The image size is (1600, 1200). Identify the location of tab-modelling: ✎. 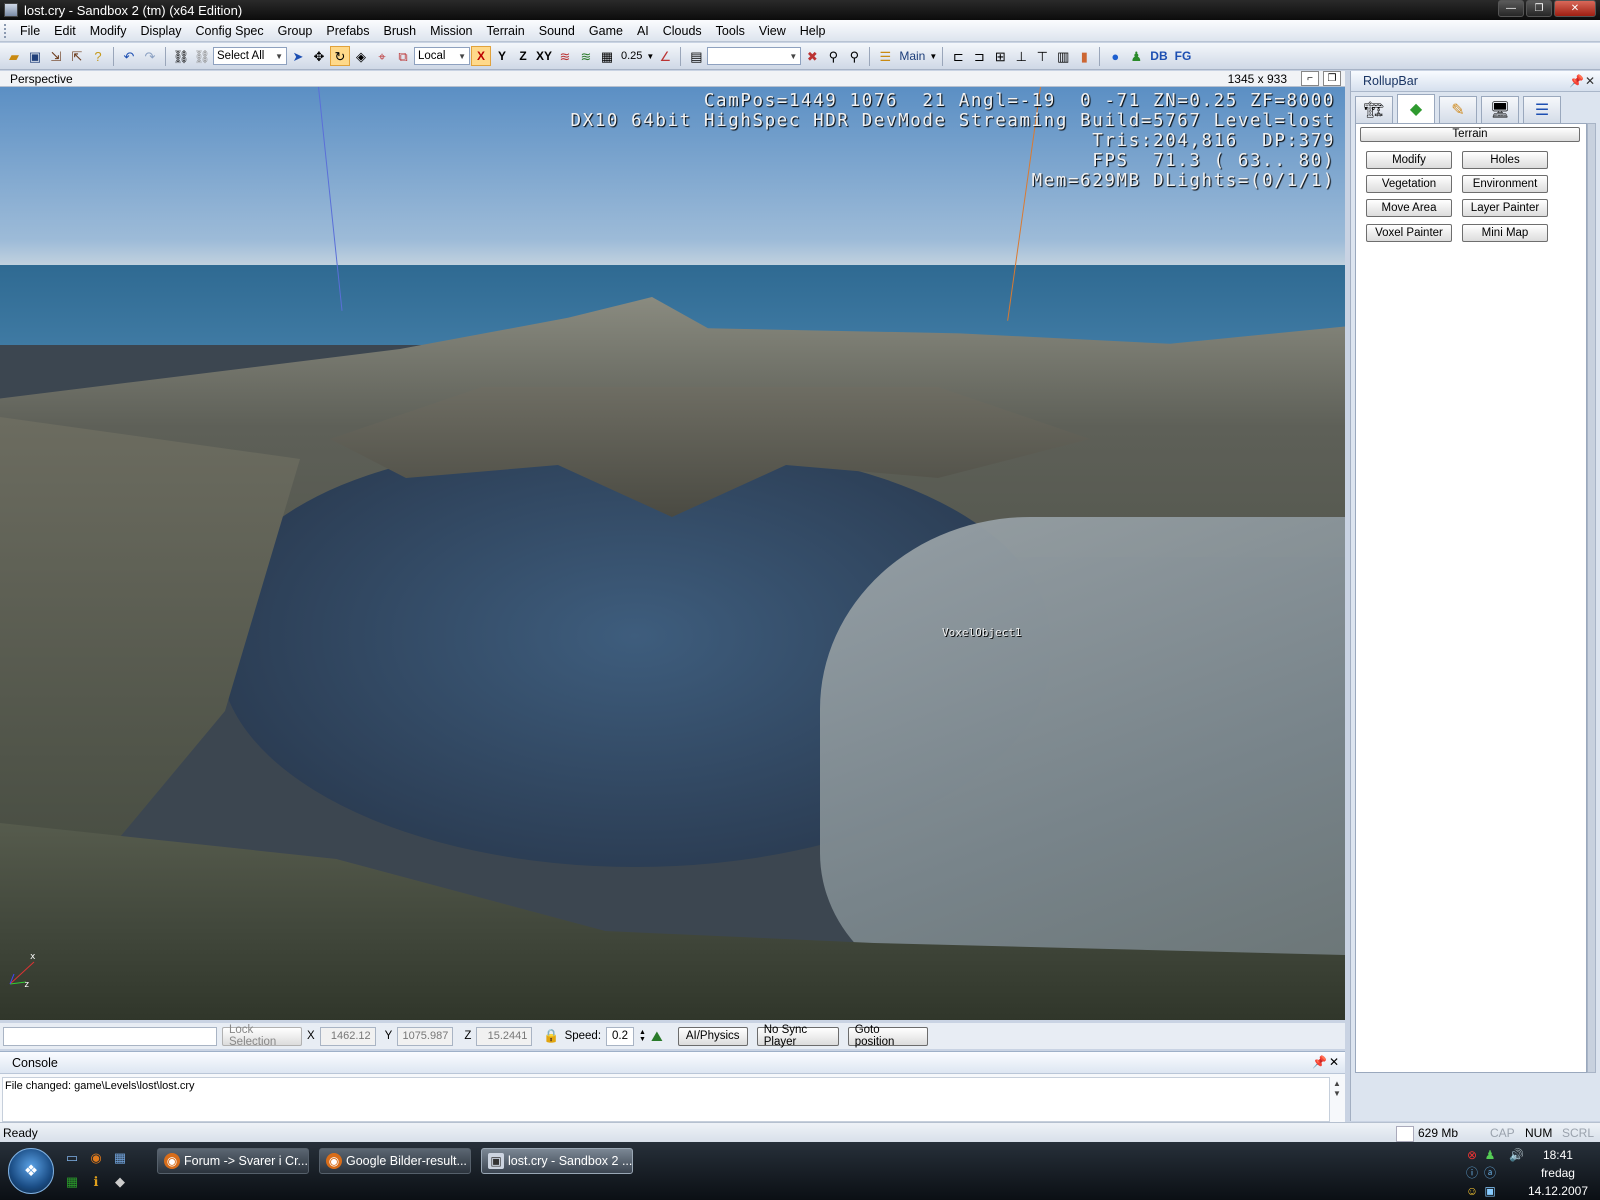
(1458, 109).